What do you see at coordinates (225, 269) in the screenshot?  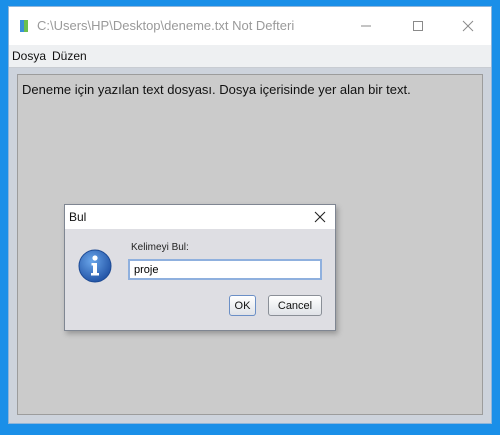 I see `find-input` at bounding box center [225, 269].